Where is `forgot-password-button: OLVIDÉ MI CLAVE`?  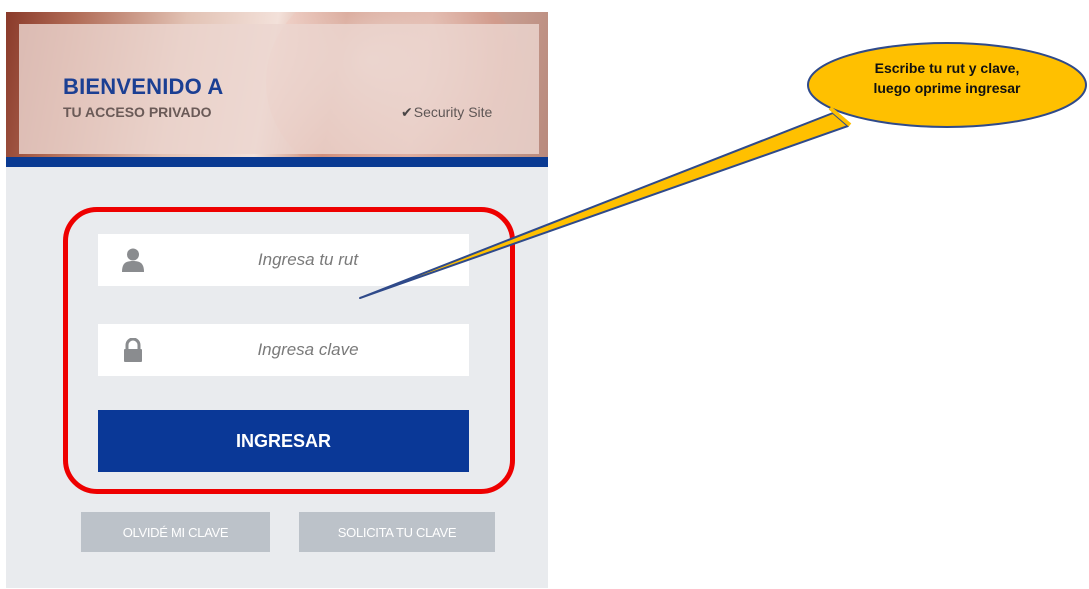
forgot-password-button: OLVIDÉ MI CLAVE is located at coordinates (175, 532).